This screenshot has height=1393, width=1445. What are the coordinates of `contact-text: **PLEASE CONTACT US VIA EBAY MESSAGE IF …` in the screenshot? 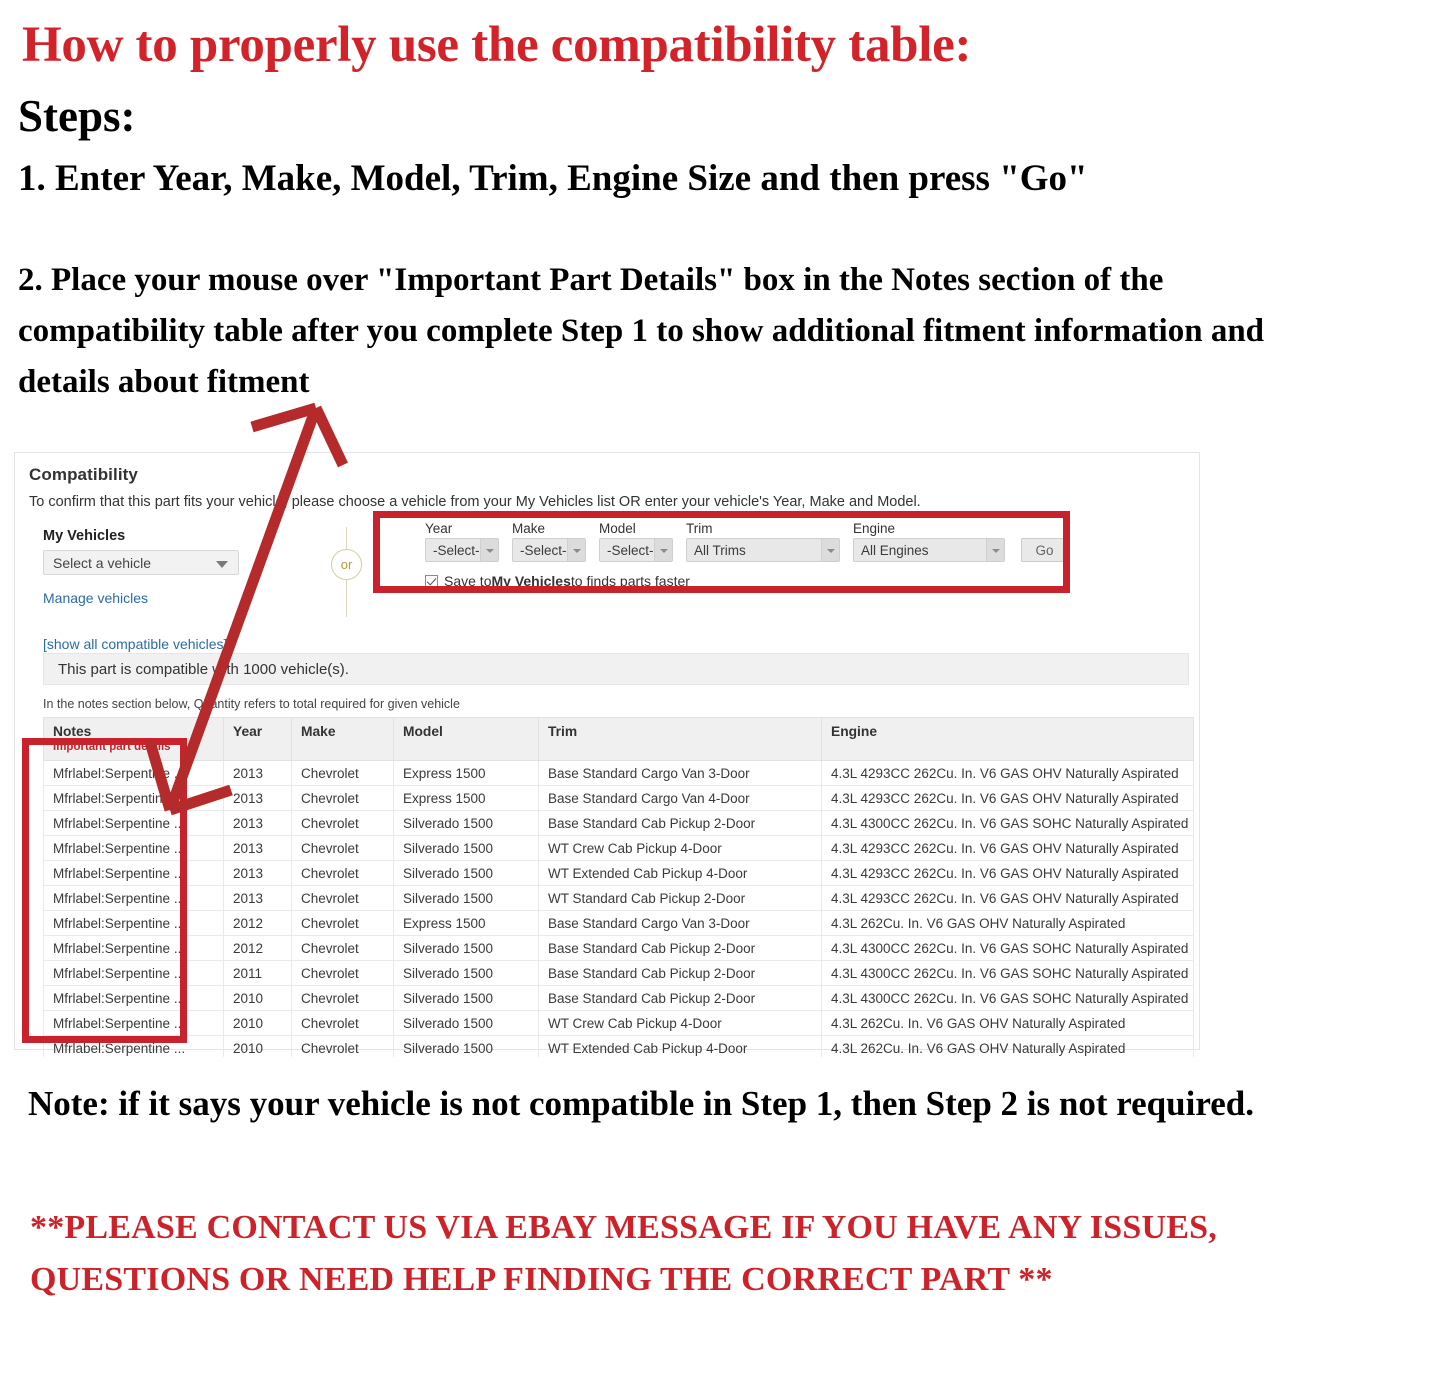 It's located at (623, 1254).